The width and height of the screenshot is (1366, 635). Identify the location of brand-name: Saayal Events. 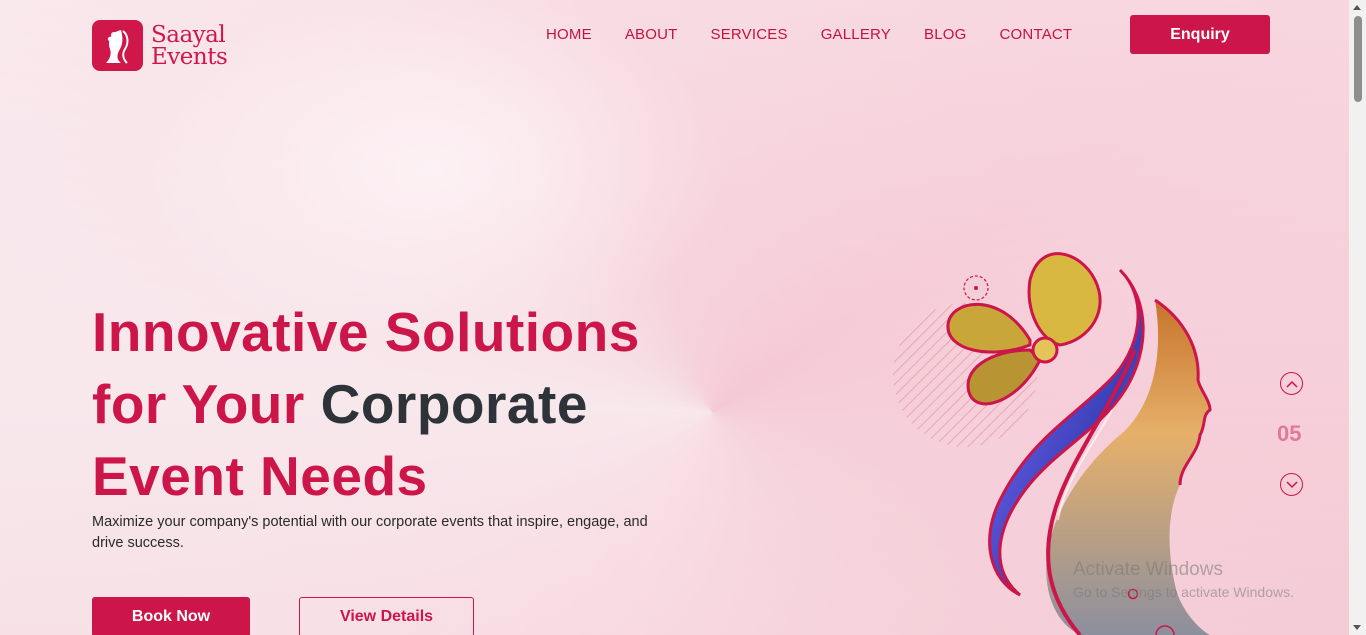
(189, 45).